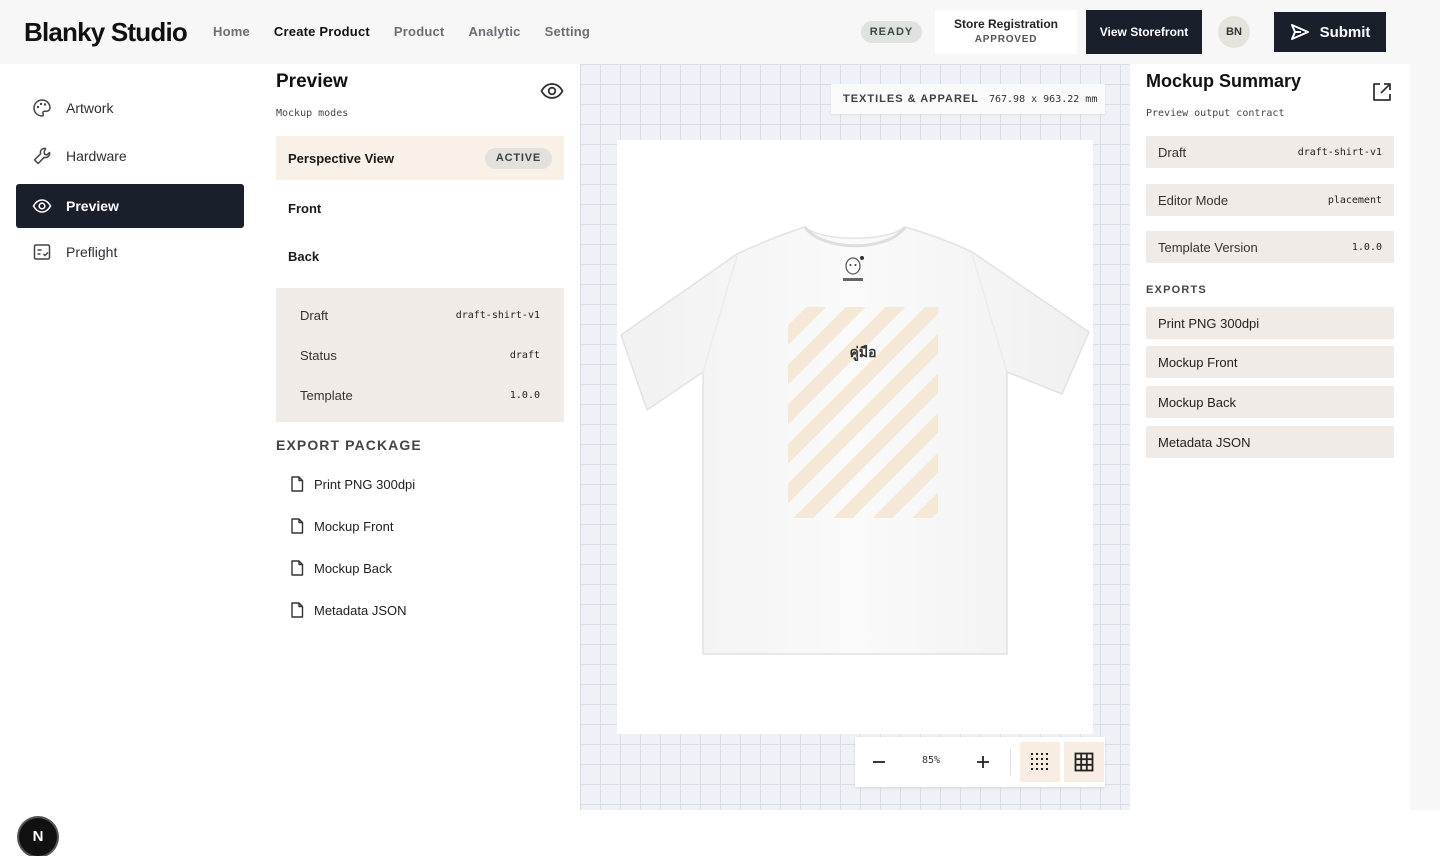  Describe the element at coordinates (365, 484) in the screenshot. I see `export-item-label: Print PNG 300dpi` at that location.